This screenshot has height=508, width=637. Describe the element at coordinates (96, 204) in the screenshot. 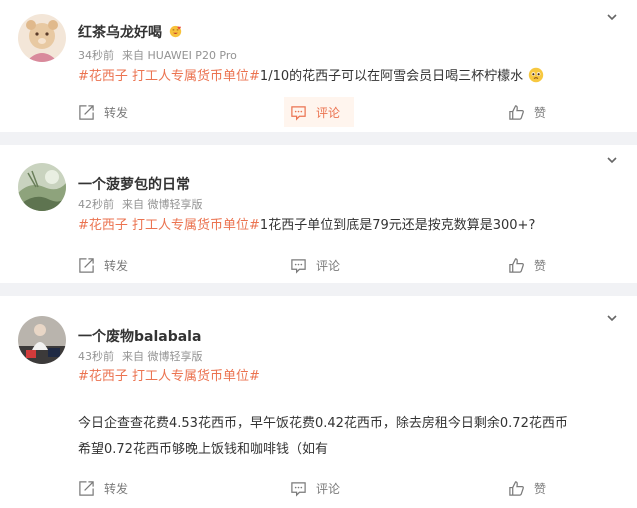

I see `timestamp: 42秒前` at that location.